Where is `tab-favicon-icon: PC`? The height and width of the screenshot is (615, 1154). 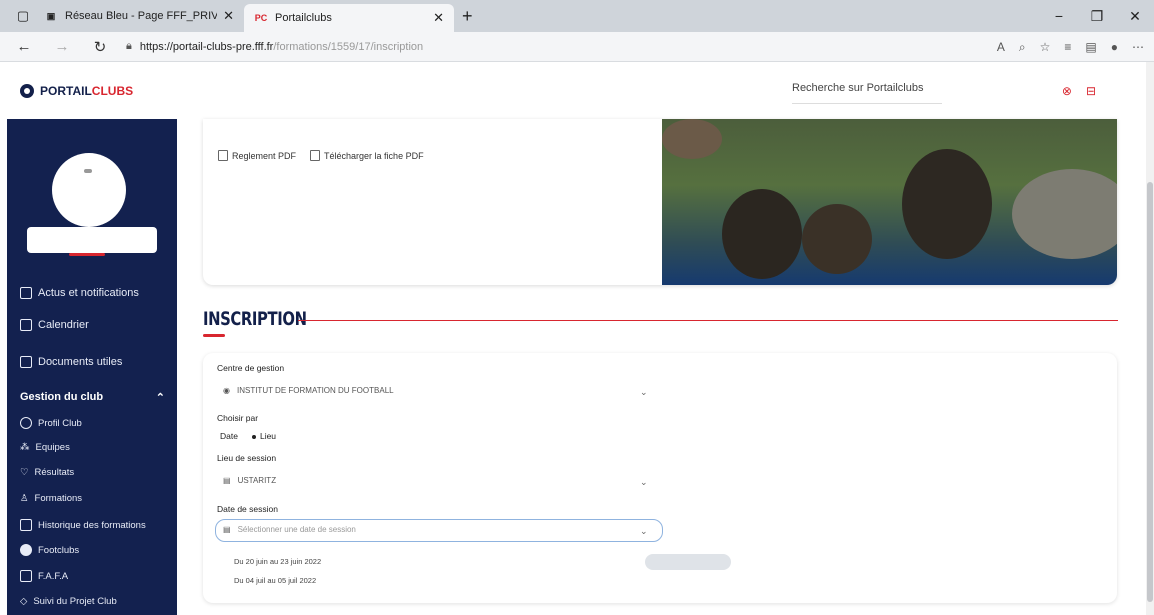 tab-favicon-icon: PC is located at coordinates (261, 18).